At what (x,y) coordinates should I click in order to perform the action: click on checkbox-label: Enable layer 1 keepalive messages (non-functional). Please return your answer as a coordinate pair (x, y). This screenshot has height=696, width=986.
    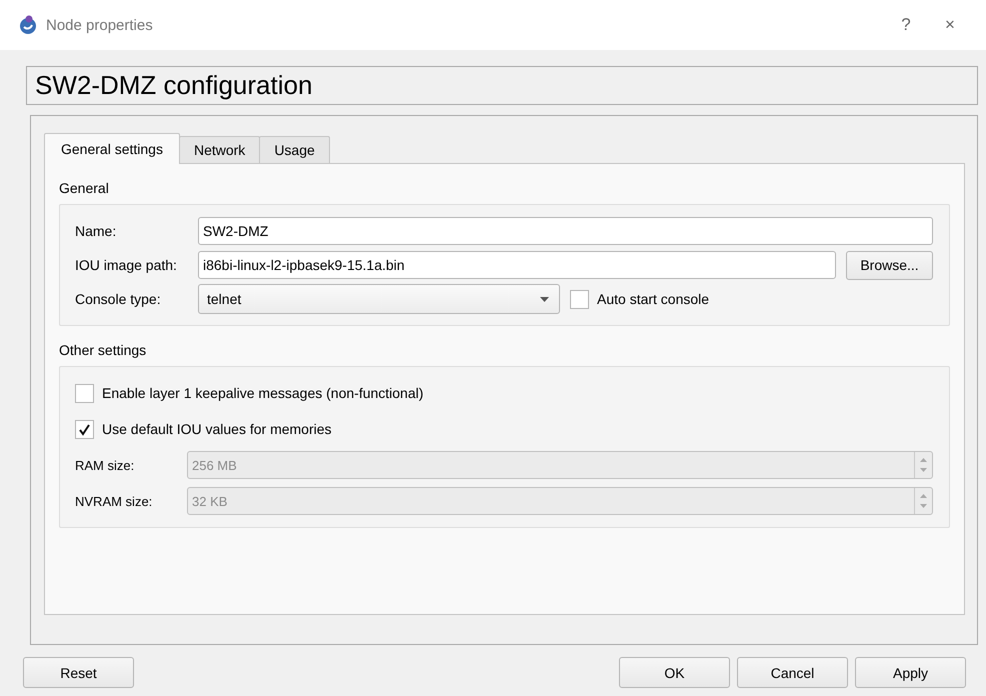
    Looking at the image, I should click on (263, 393).